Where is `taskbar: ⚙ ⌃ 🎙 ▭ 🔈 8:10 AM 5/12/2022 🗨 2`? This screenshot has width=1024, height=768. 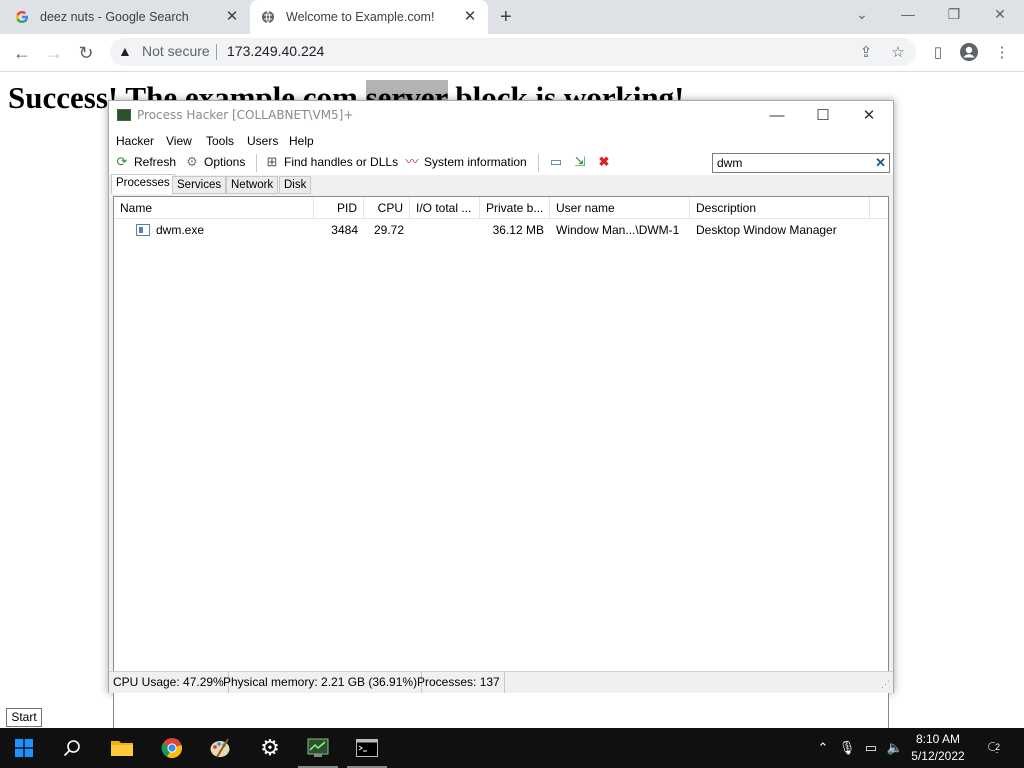
taskbar: ⚙ ⌃ 🎙 ▭ 🔈 8:10 AM 5/12/2022 🗨 2 is located at coordinates (512, 748).